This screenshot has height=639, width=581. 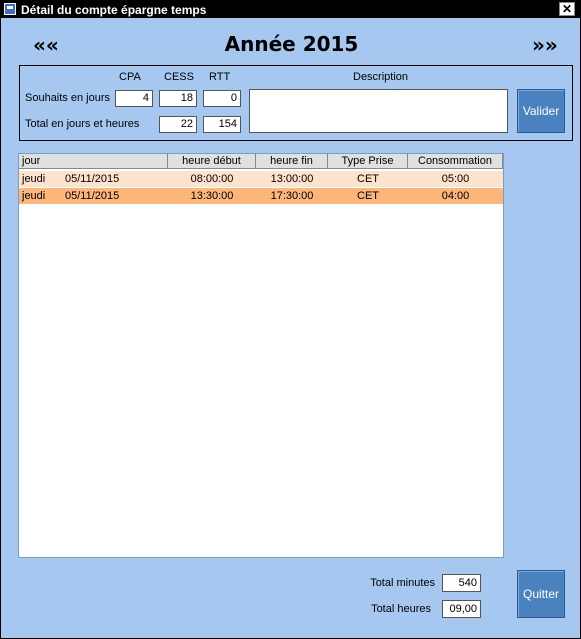 What do you see at coordinates (212, 161) in the screenshot?
I see `column-header-heure-debut: heure début` at bounding box center [212, 161].